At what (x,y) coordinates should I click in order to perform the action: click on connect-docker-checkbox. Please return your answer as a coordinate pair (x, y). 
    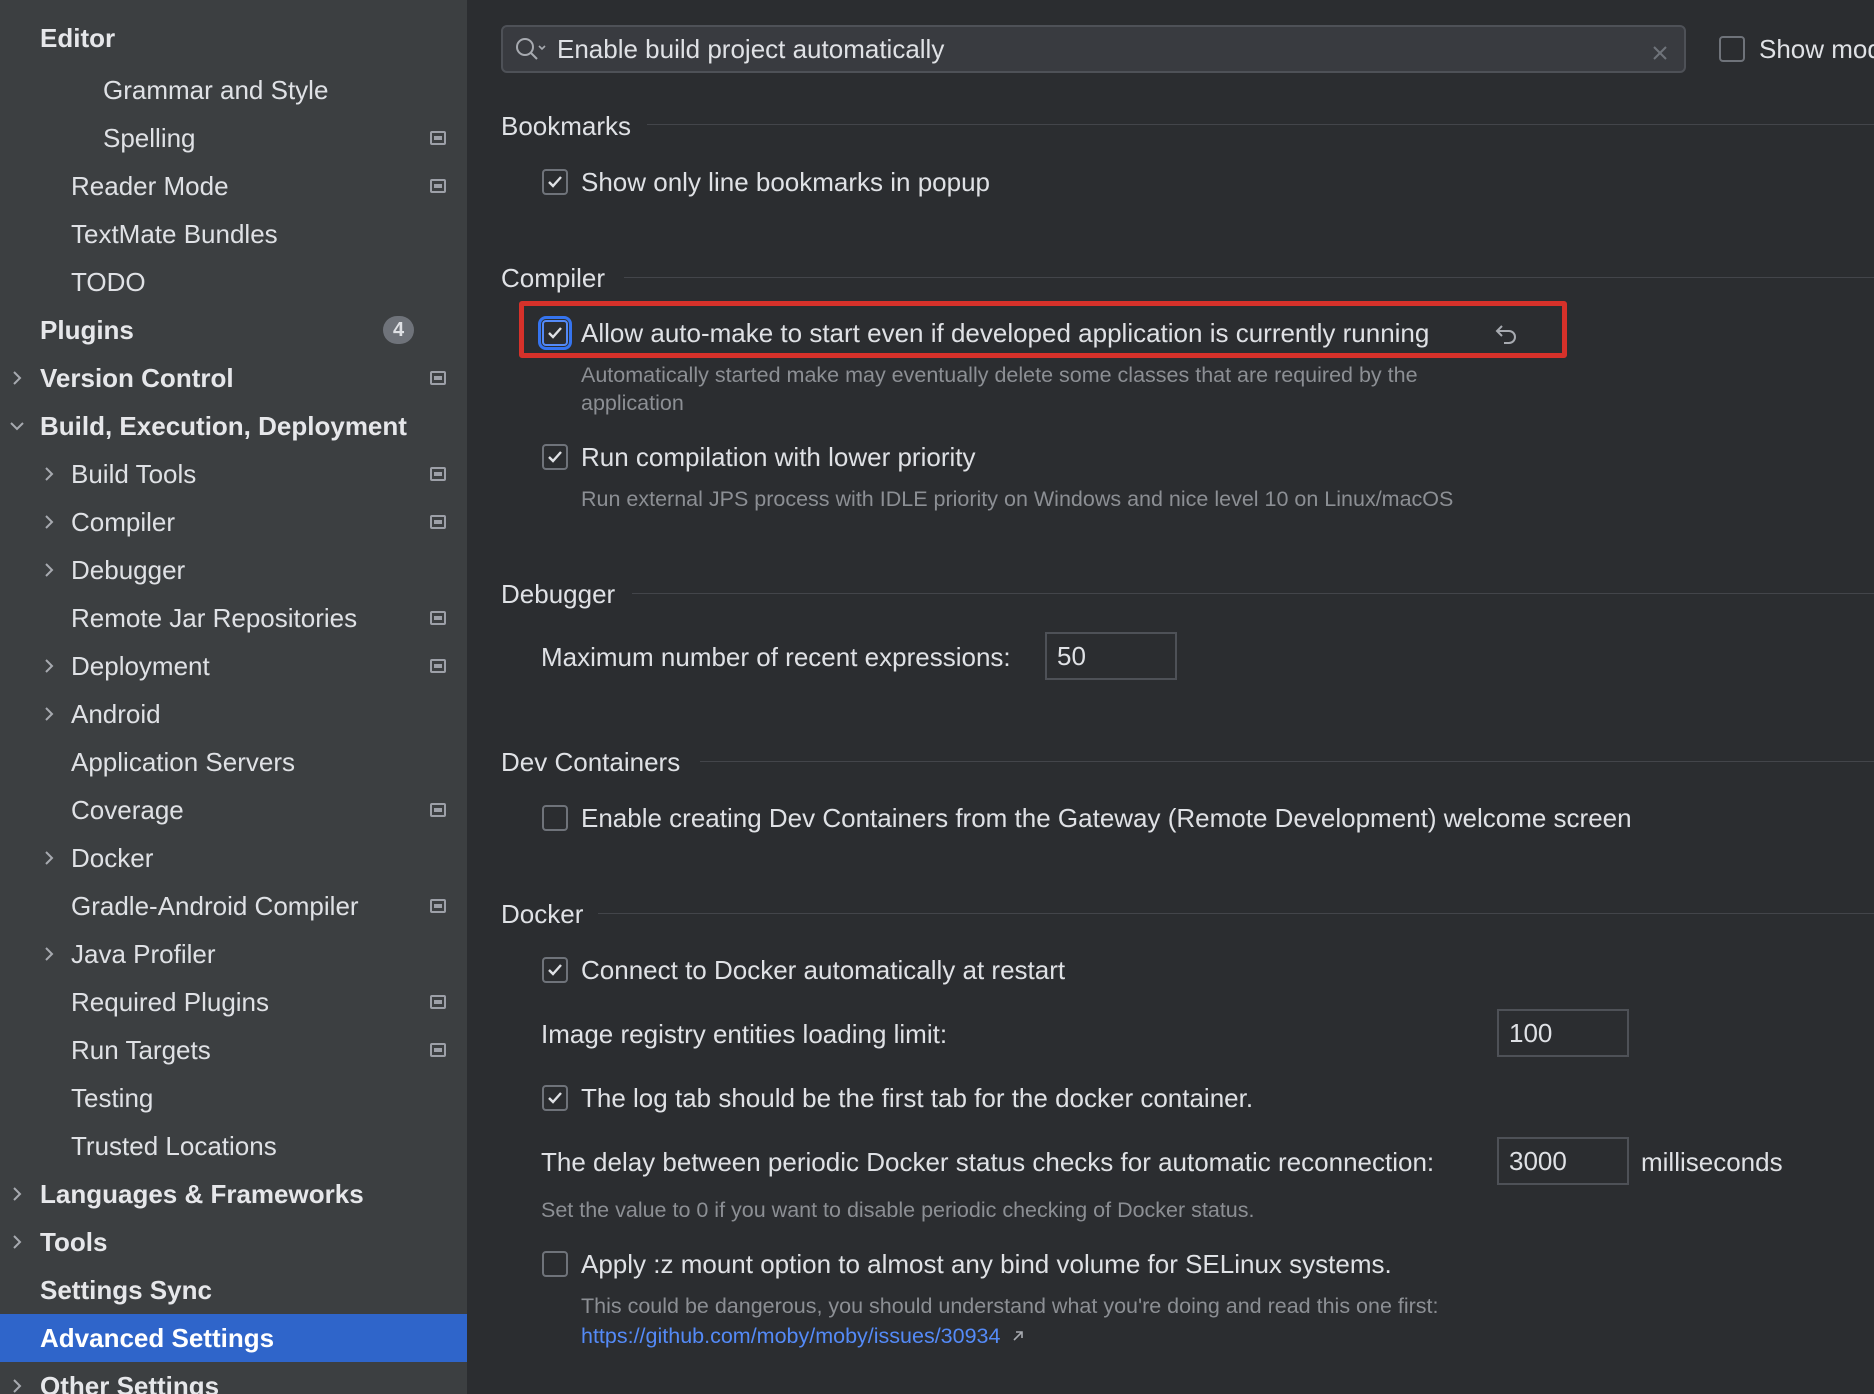
    Looking at the image, I should click on (555, 970).